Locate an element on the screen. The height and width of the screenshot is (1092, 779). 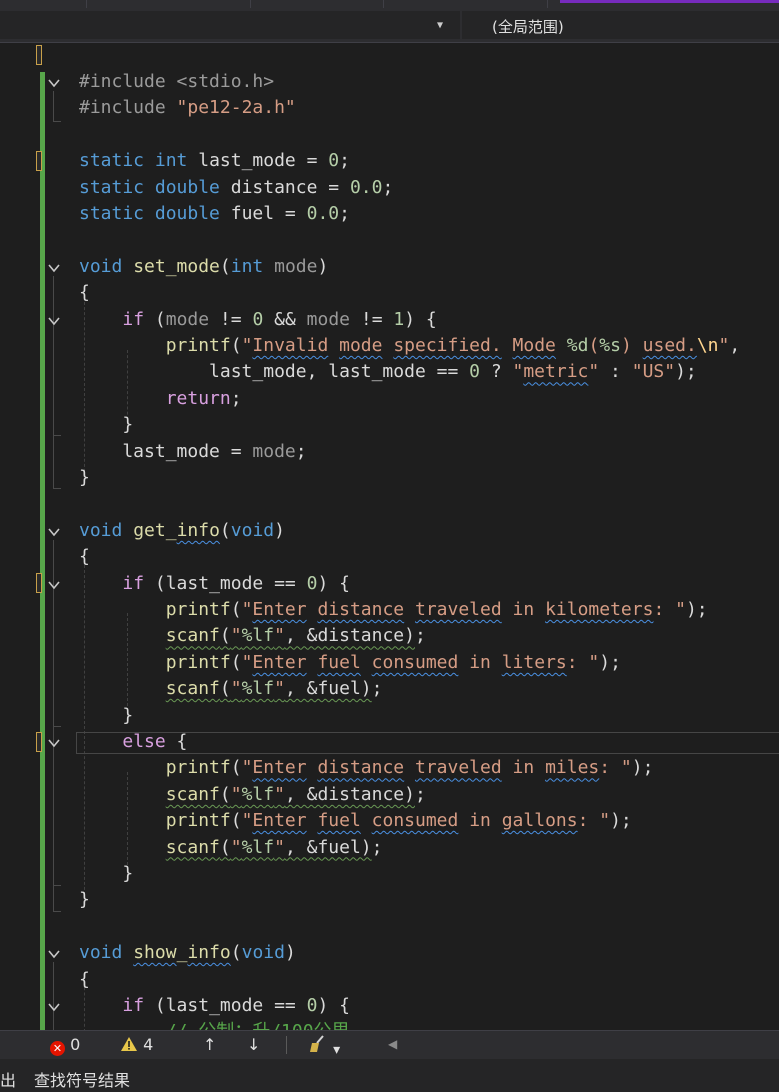
tab-find-symbol-results: 查找符号结果 is located at coordinates (82, 1079).